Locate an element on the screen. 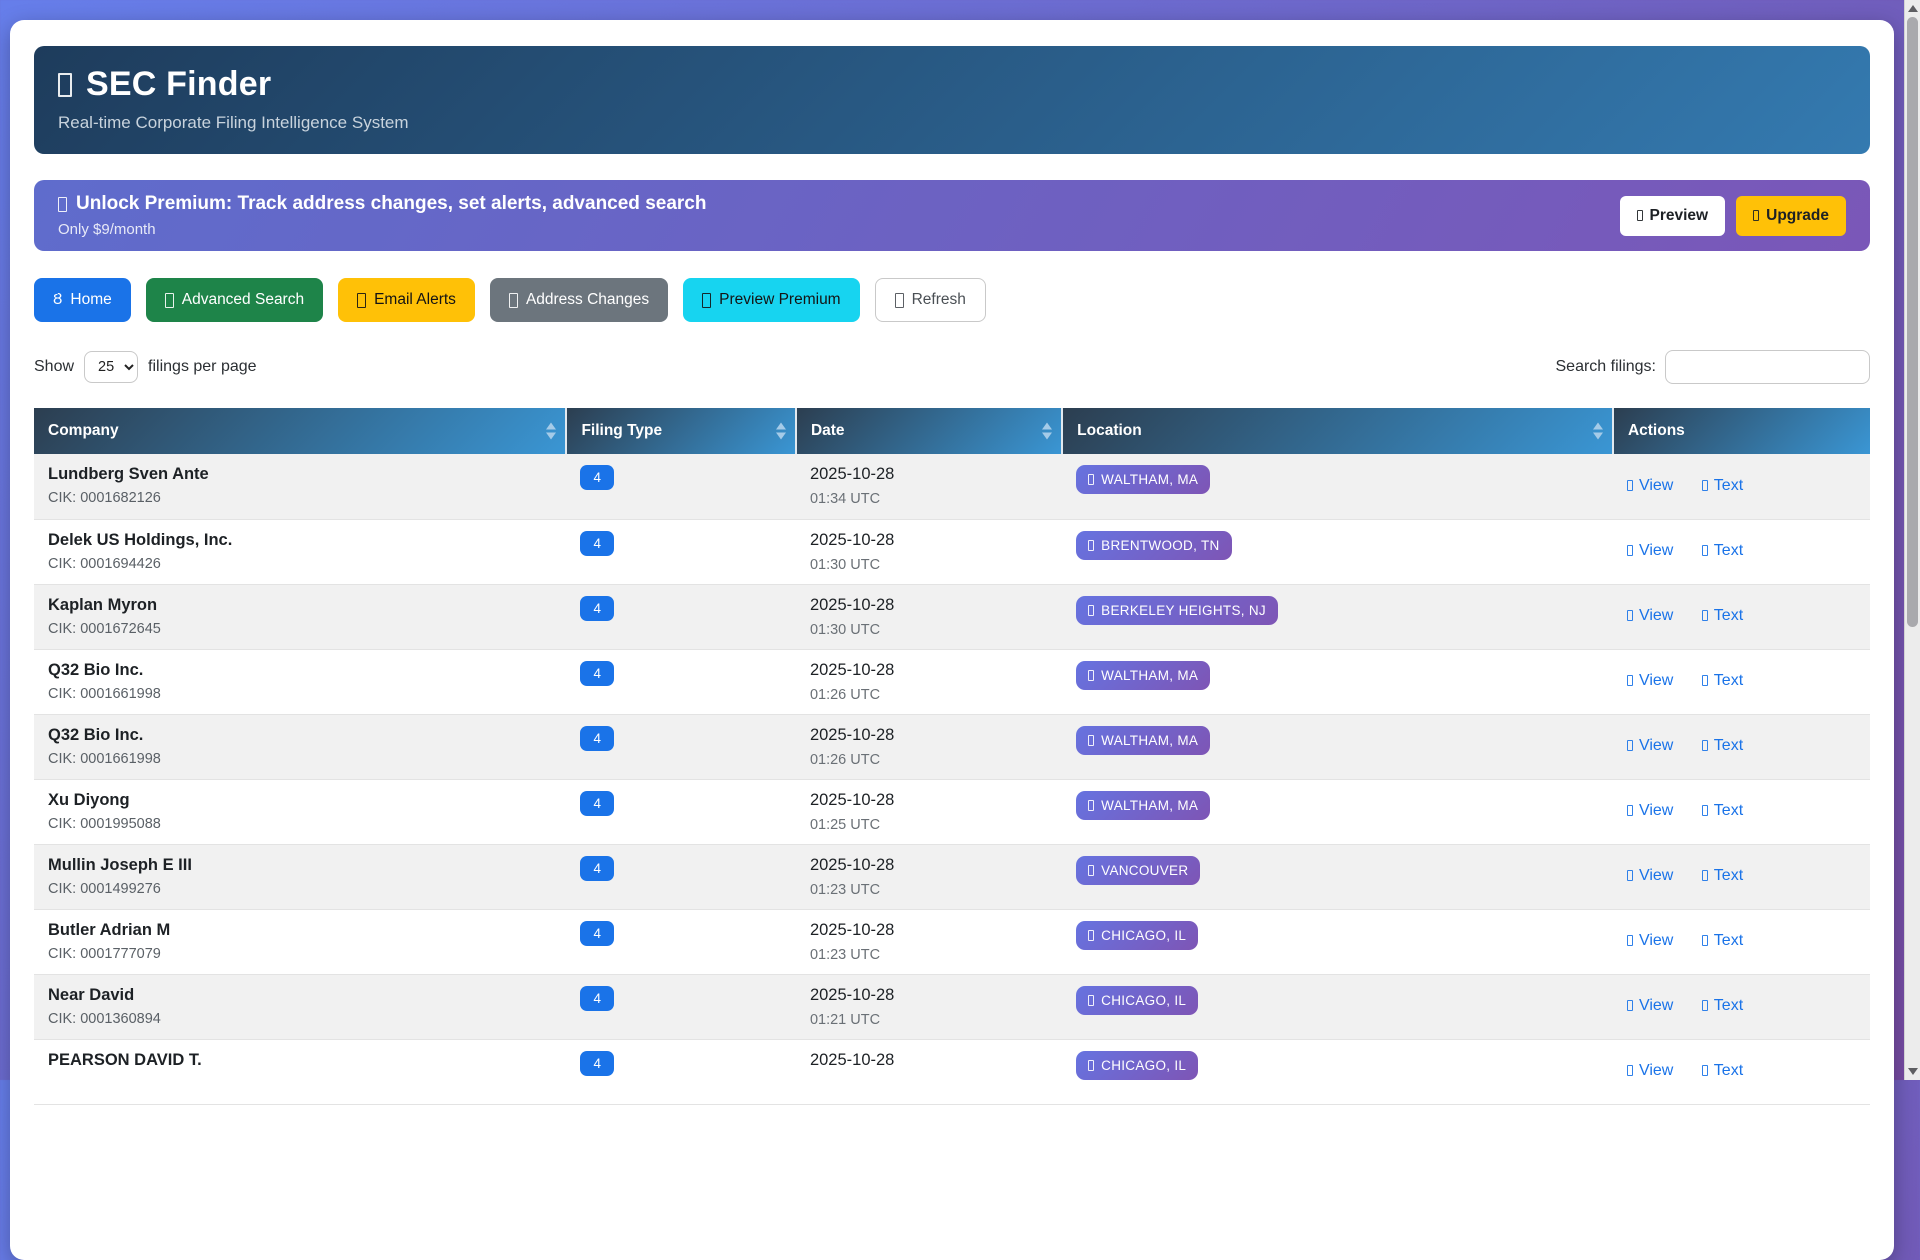  company-cell: Xu Diyong CIK: 0001995088 is located at coordinates (300, 811).